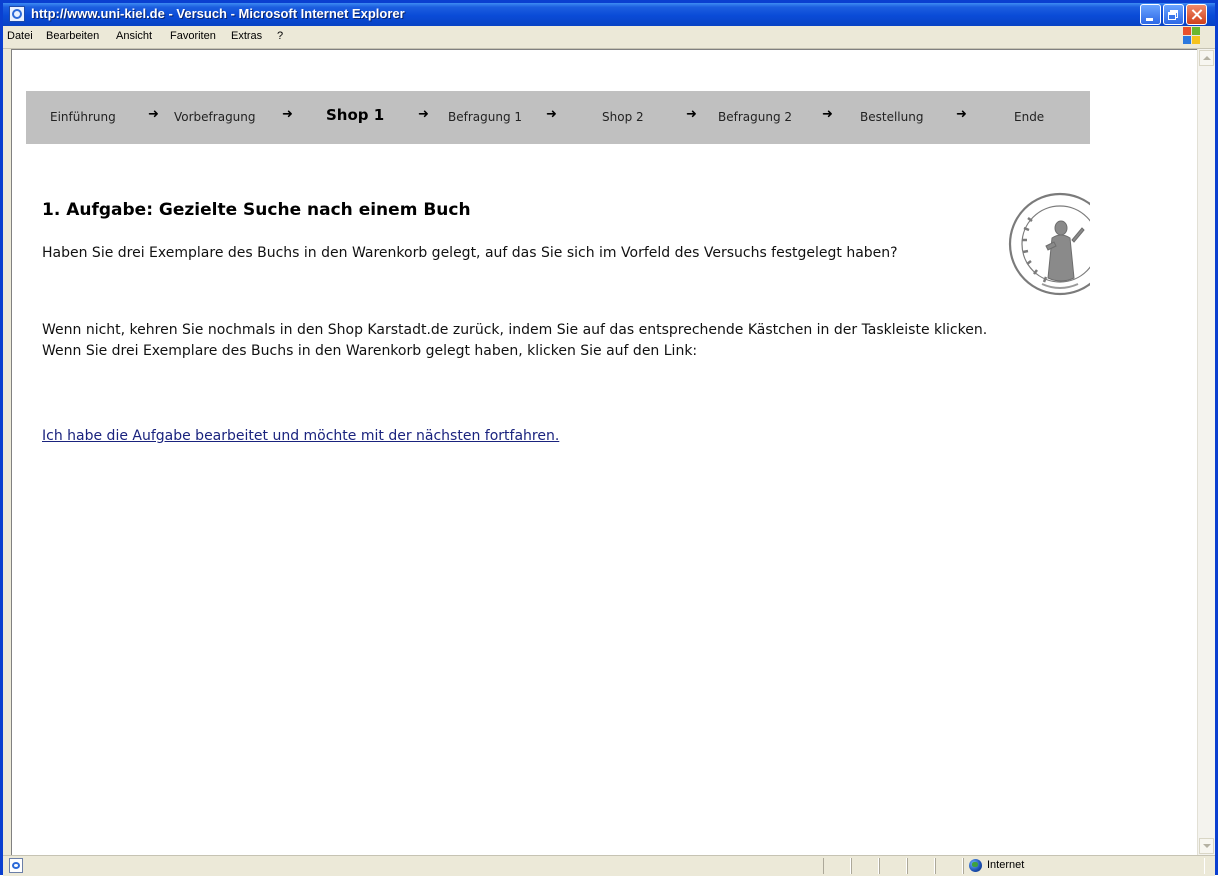 This screenshot has width=1218, height=876. What do you see at coordinates (193, 36) in the screenshot?
I see `menu-favoriten: Favoriten` at bounding box center [193, 36].